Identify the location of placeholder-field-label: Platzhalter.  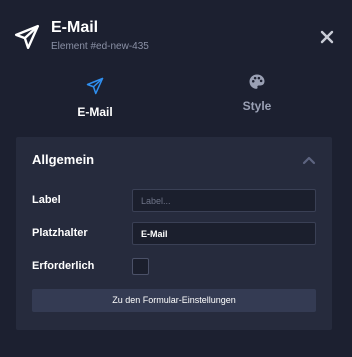
(60, 233).